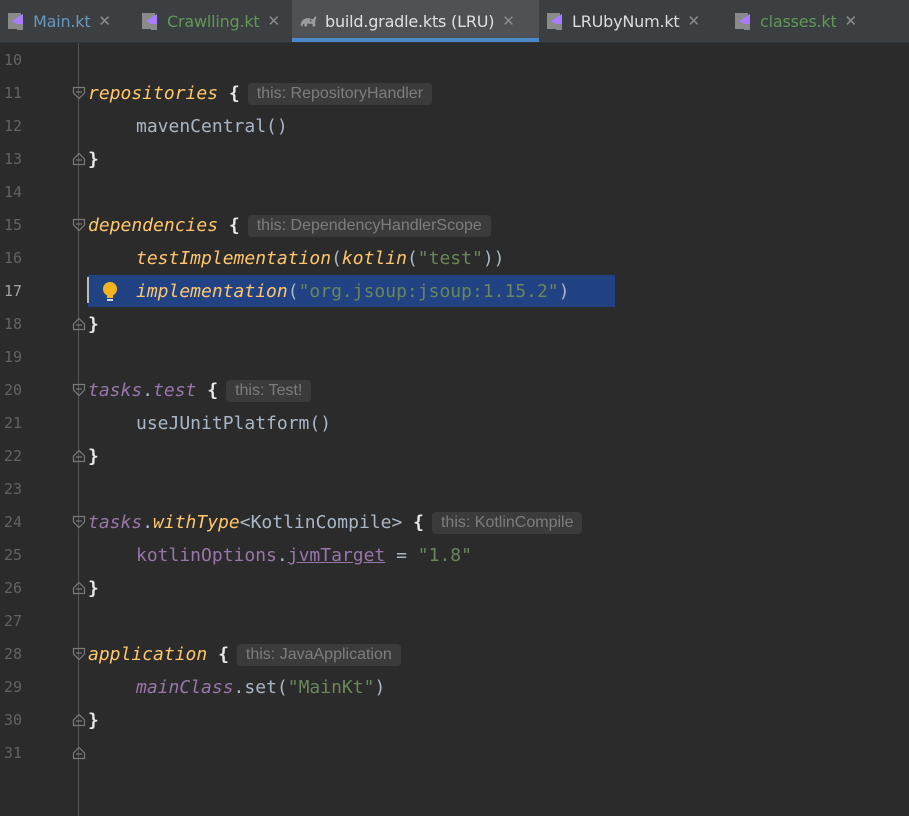 This screenshot has height=816, width=909. What do you see at coordinates (12, 588) in the screenshot?
I see `line-number: 26` at bounding box center [12, 588].